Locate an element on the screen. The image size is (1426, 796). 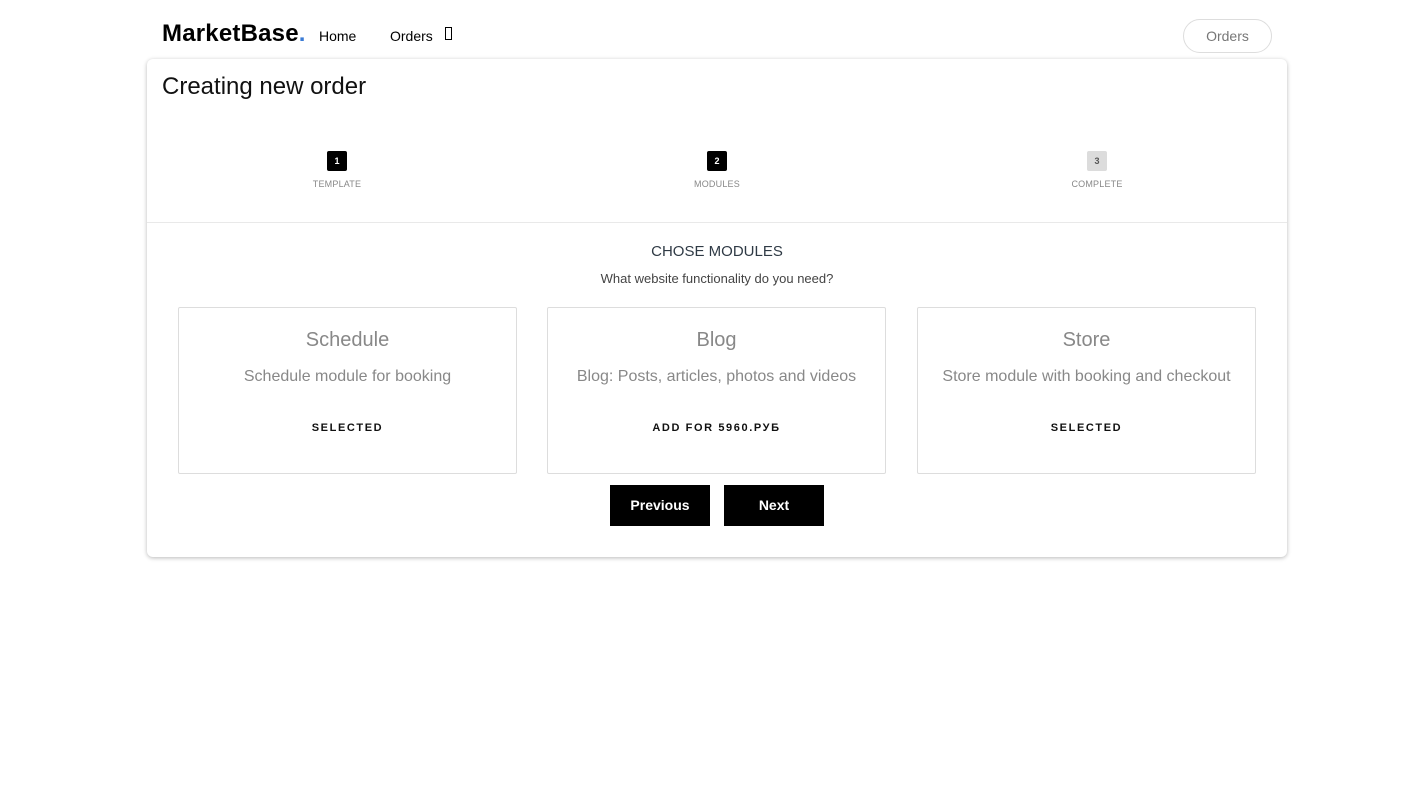
nav-link-orders: Orders is located at coordinates (411, 36).